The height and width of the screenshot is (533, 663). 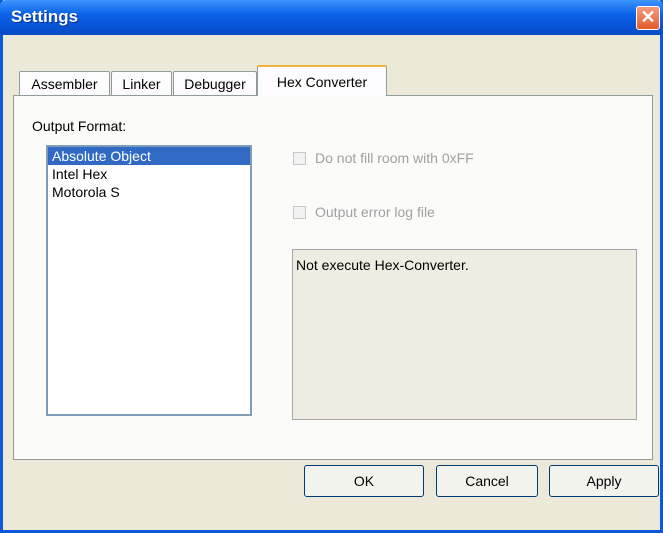 I want to click on tab-hex-converter: Hex Converter, so click(x=322, y=80).